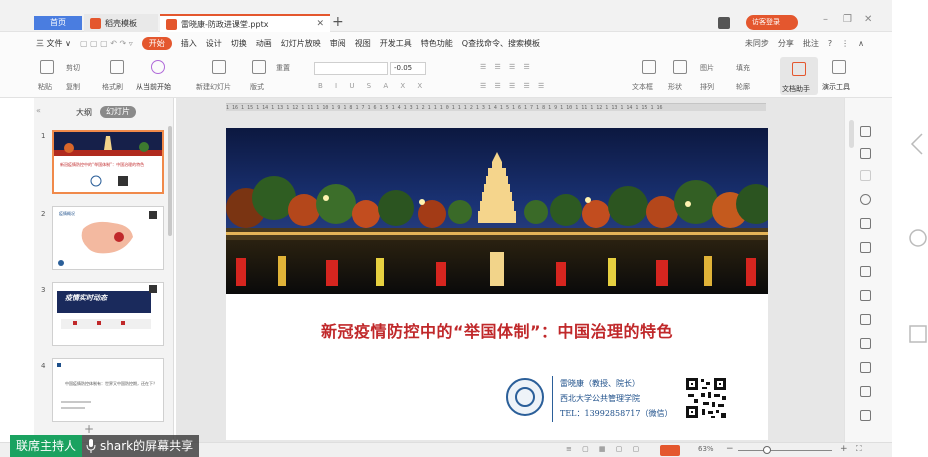  I want to click on author-phone: TEL：13992858717（微信）, so click(616, 413).